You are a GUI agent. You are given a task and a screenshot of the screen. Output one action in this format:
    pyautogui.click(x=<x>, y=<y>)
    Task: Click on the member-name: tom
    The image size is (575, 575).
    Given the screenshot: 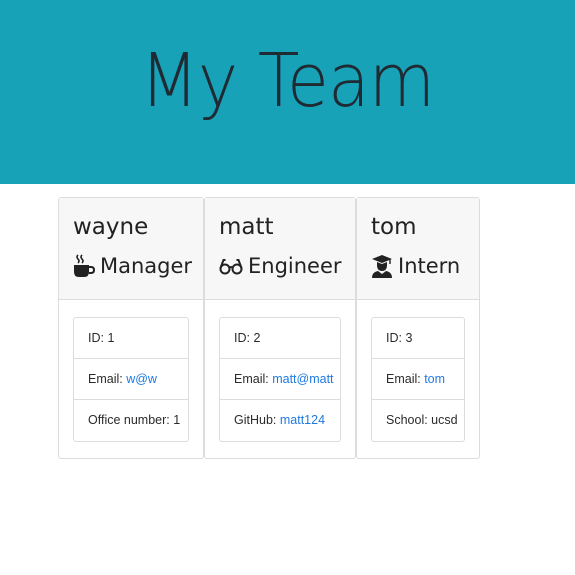 What is the action you would take?
    pyautogui.click(x=394, y=227)
    